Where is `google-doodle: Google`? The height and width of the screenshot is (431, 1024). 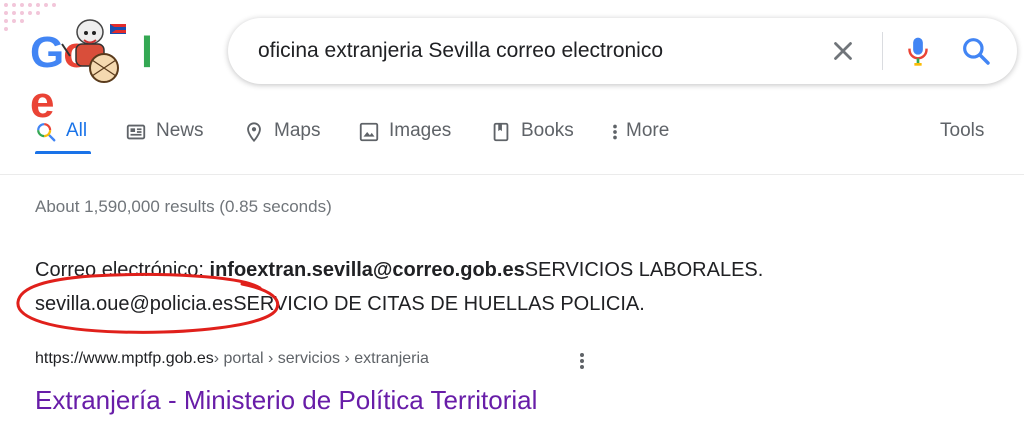
google-doodle: Google is located at coordinates (87, 63).